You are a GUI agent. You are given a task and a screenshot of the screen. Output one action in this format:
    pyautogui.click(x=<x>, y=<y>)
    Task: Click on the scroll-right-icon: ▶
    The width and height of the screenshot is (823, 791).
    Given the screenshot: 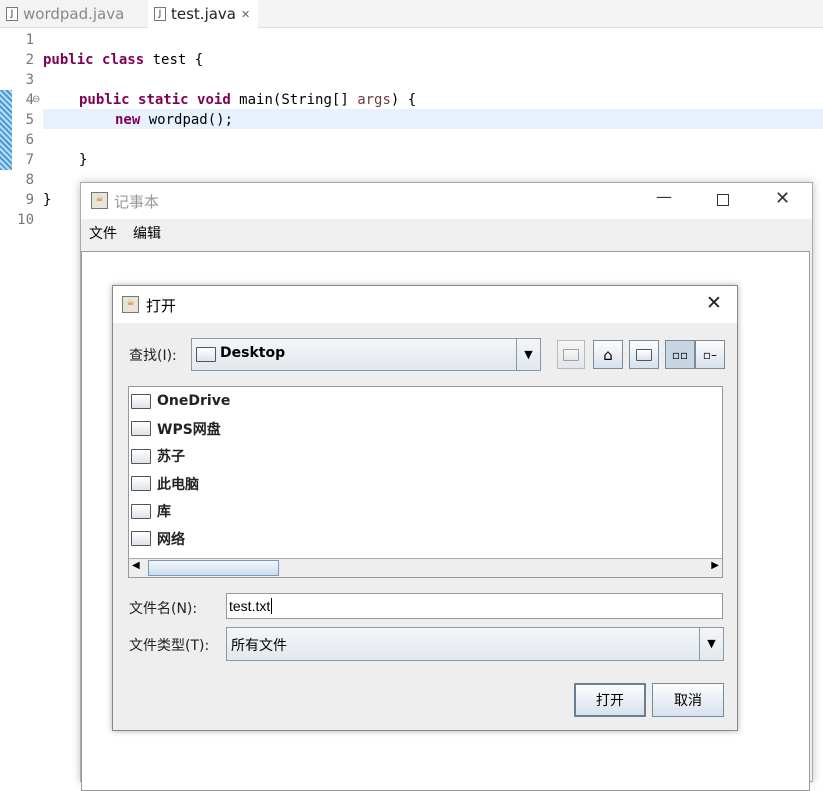 What is the action you would take?
    pyautogui.click(x=715, y=565)
    